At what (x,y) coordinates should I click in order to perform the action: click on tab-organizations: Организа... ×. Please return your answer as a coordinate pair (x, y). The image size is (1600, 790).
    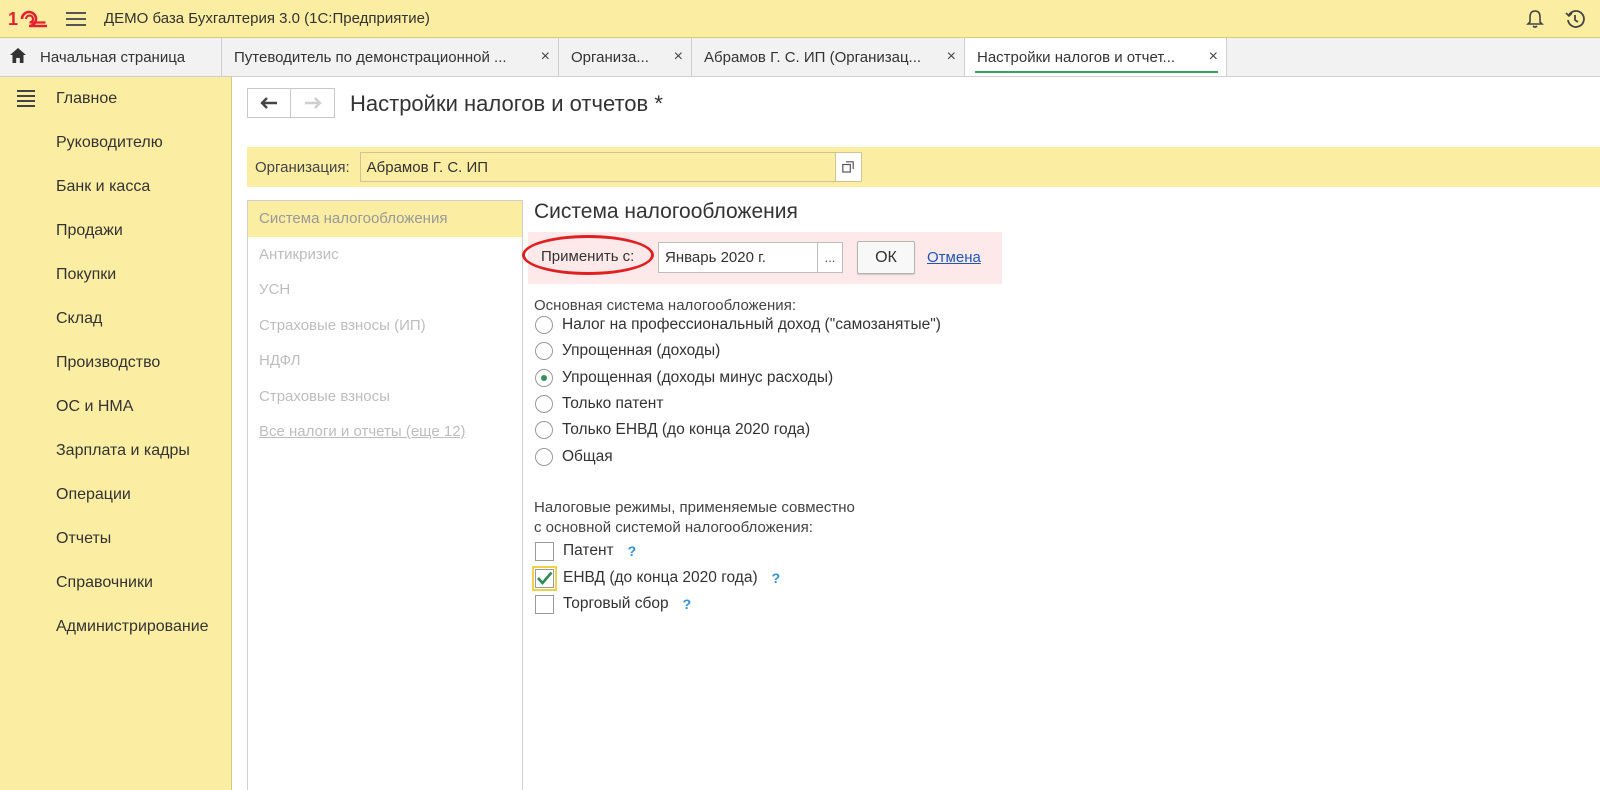
    Looking at the image, I should click on (625, 57).